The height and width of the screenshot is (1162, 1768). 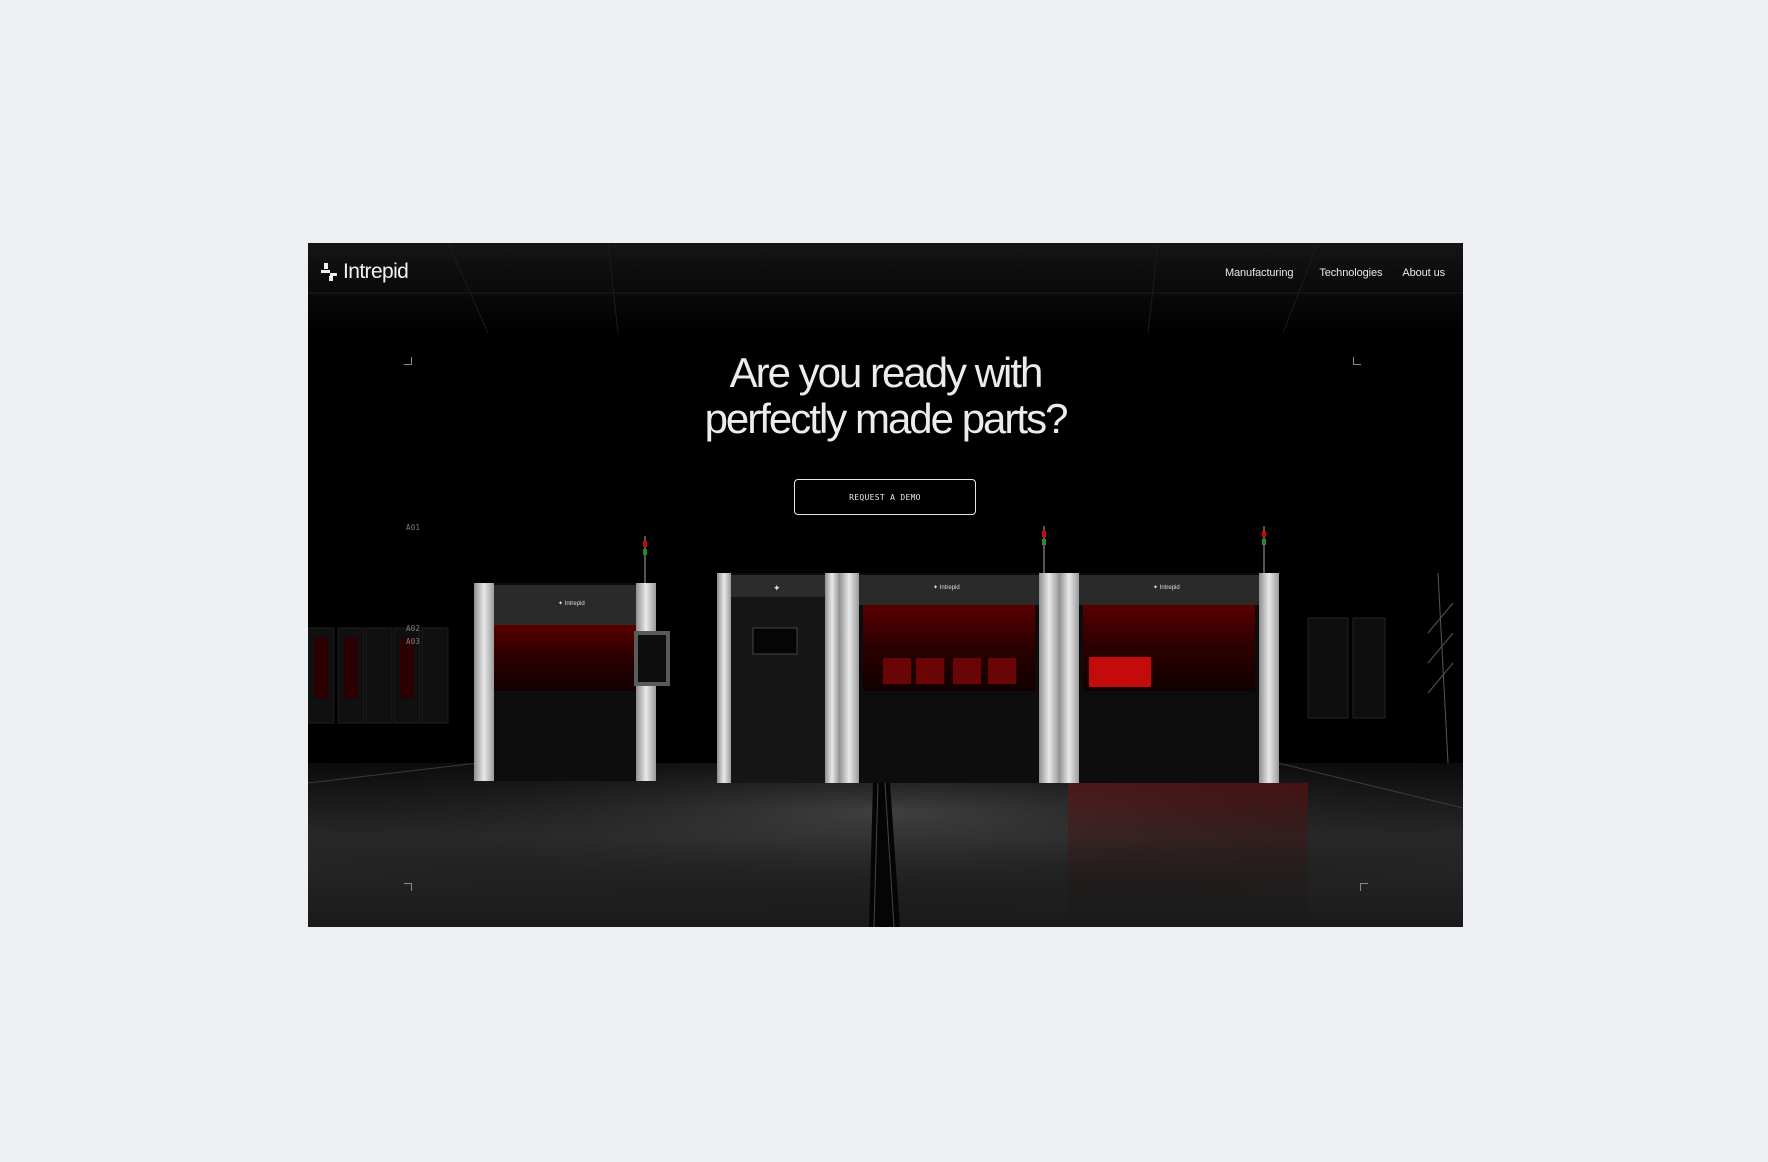 What do you see at coordinates (413, 641) in the screenshot?
I see `row-label-a03: A03` at bounding box center [413, 641].